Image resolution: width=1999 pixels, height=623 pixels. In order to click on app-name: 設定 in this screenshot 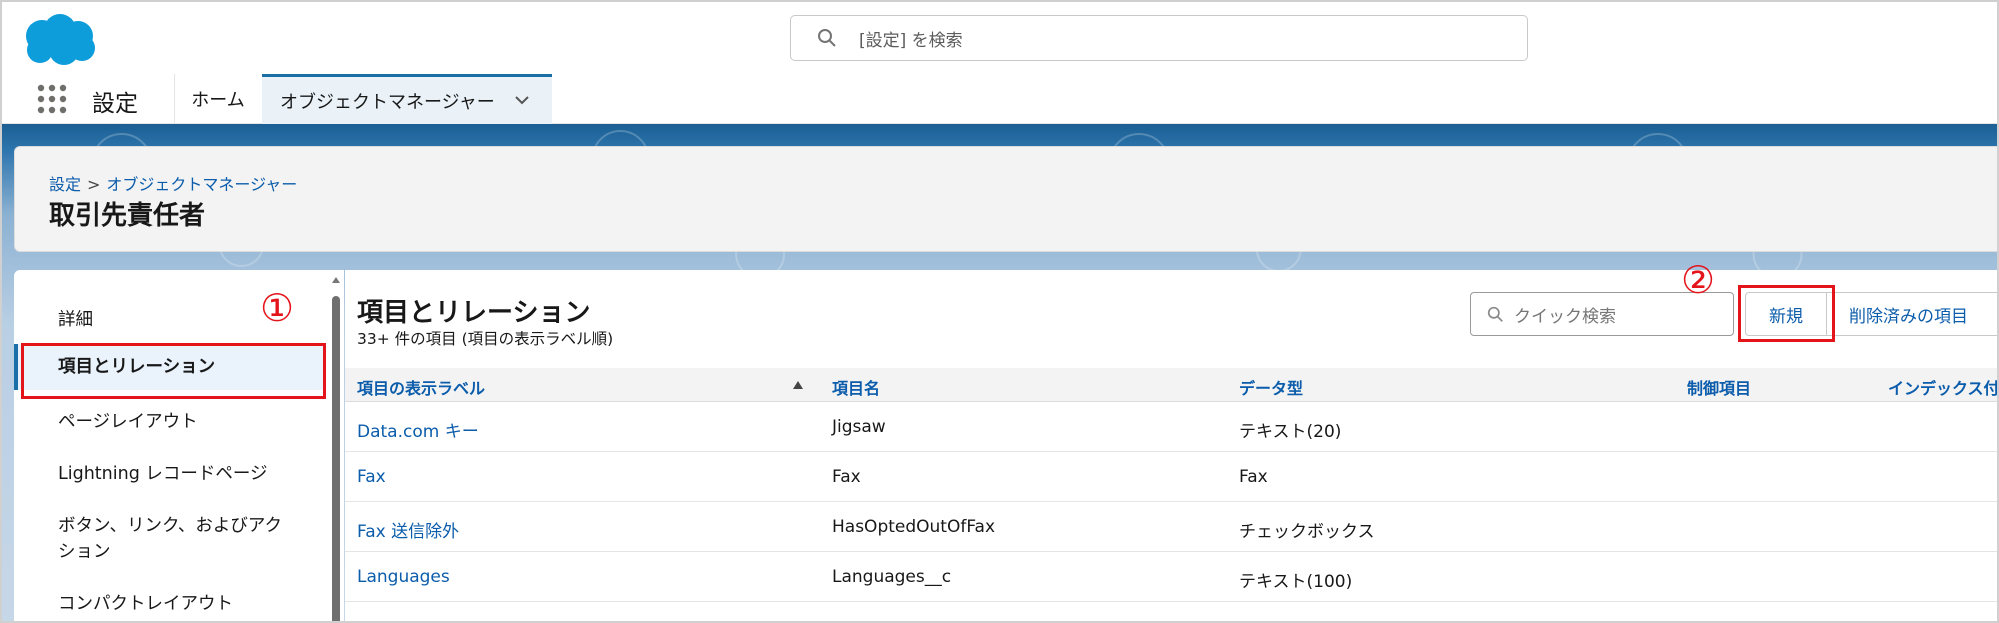, I will do `click(115, 104)`.